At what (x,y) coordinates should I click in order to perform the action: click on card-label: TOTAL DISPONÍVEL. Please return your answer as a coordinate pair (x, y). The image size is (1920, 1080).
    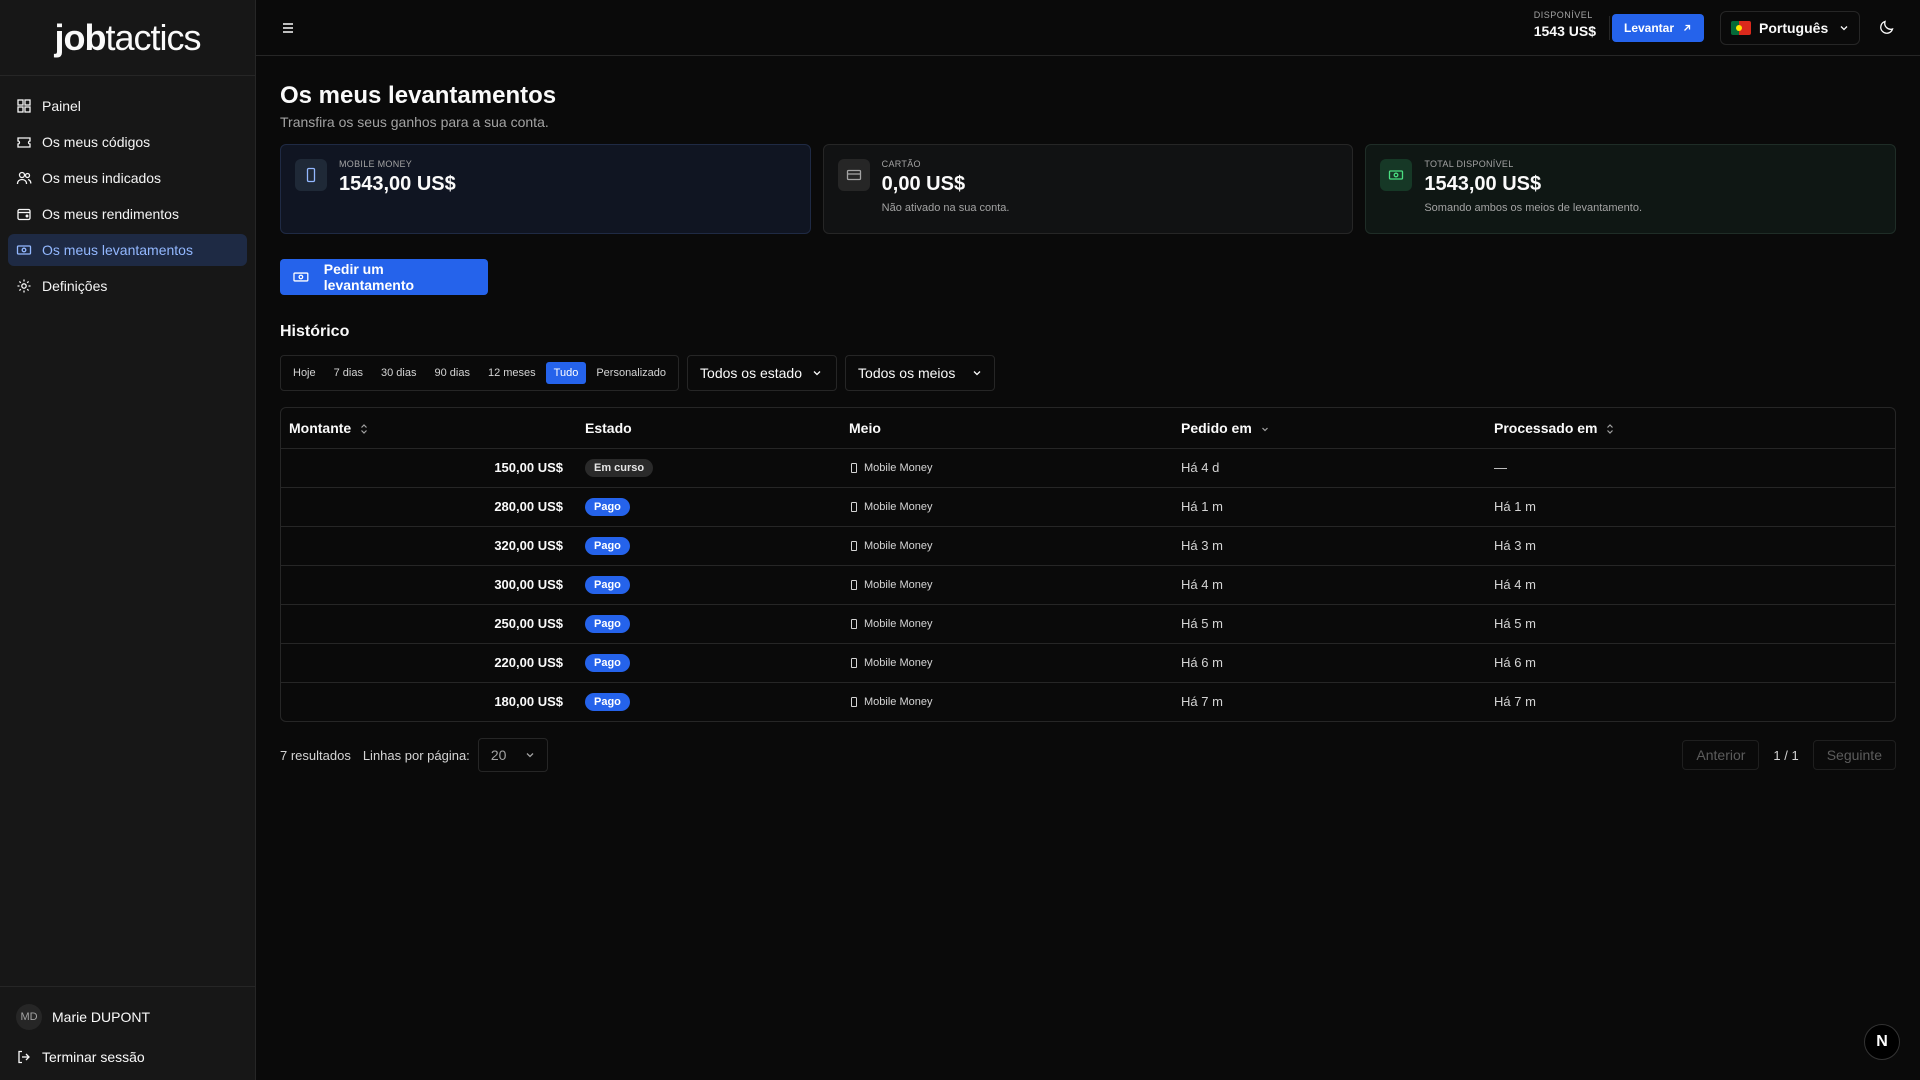
    Looking at the image, I should click on (1469, 164).